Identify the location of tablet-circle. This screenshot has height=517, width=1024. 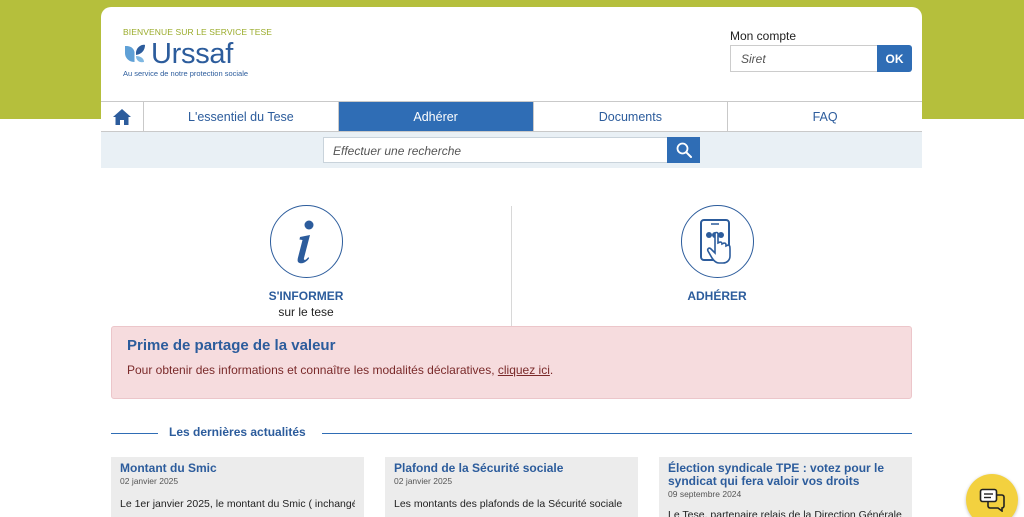
(717, 241).